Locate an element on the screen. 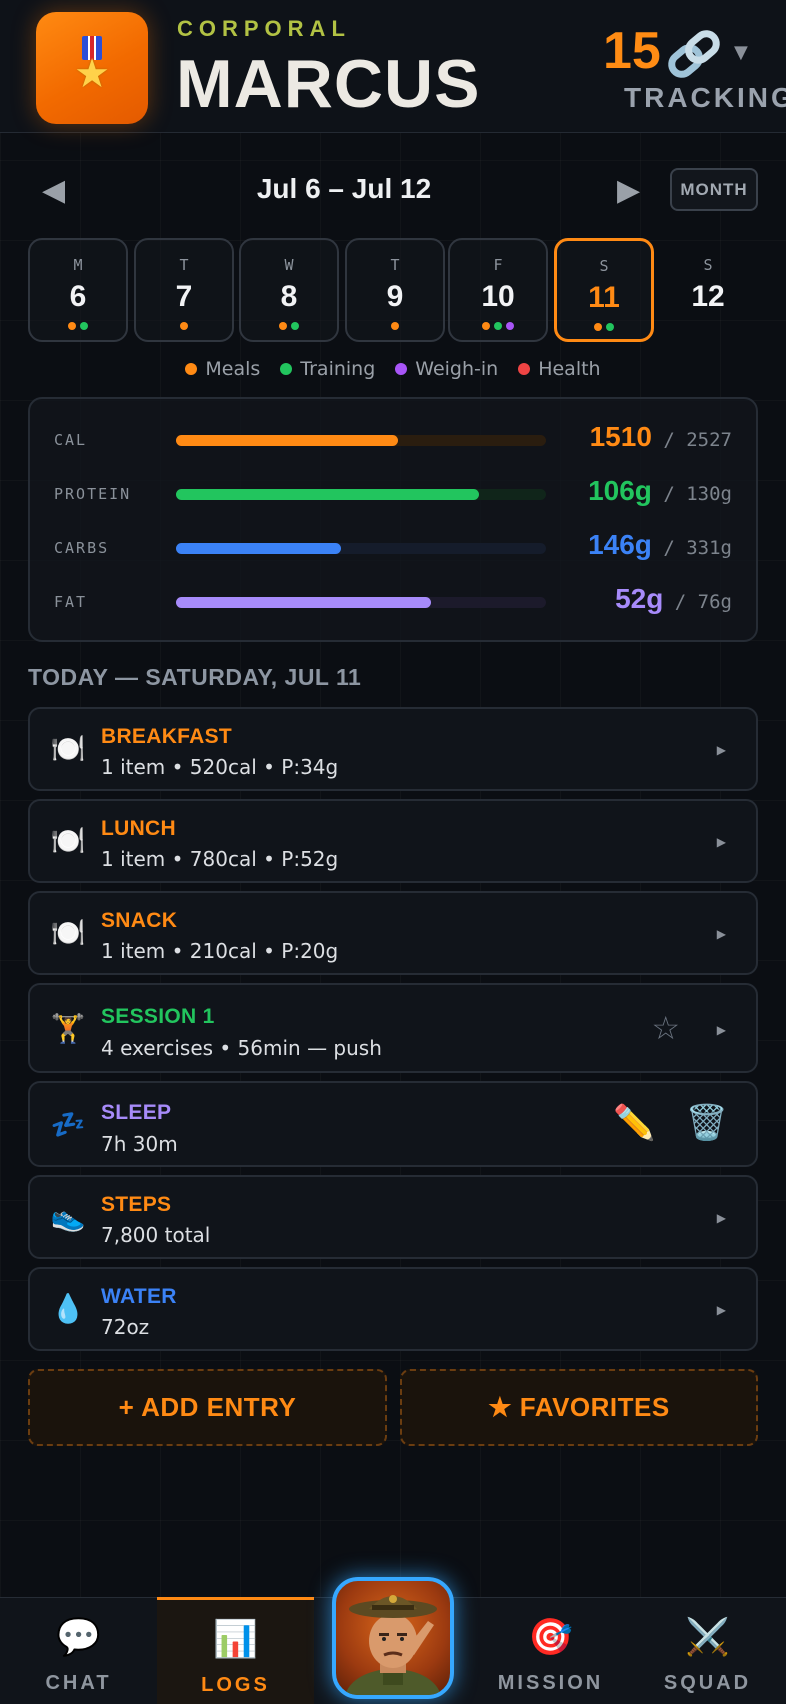 This screenshot has height=1704, width=786. day-letter: W is located at coordinates (289, 265).